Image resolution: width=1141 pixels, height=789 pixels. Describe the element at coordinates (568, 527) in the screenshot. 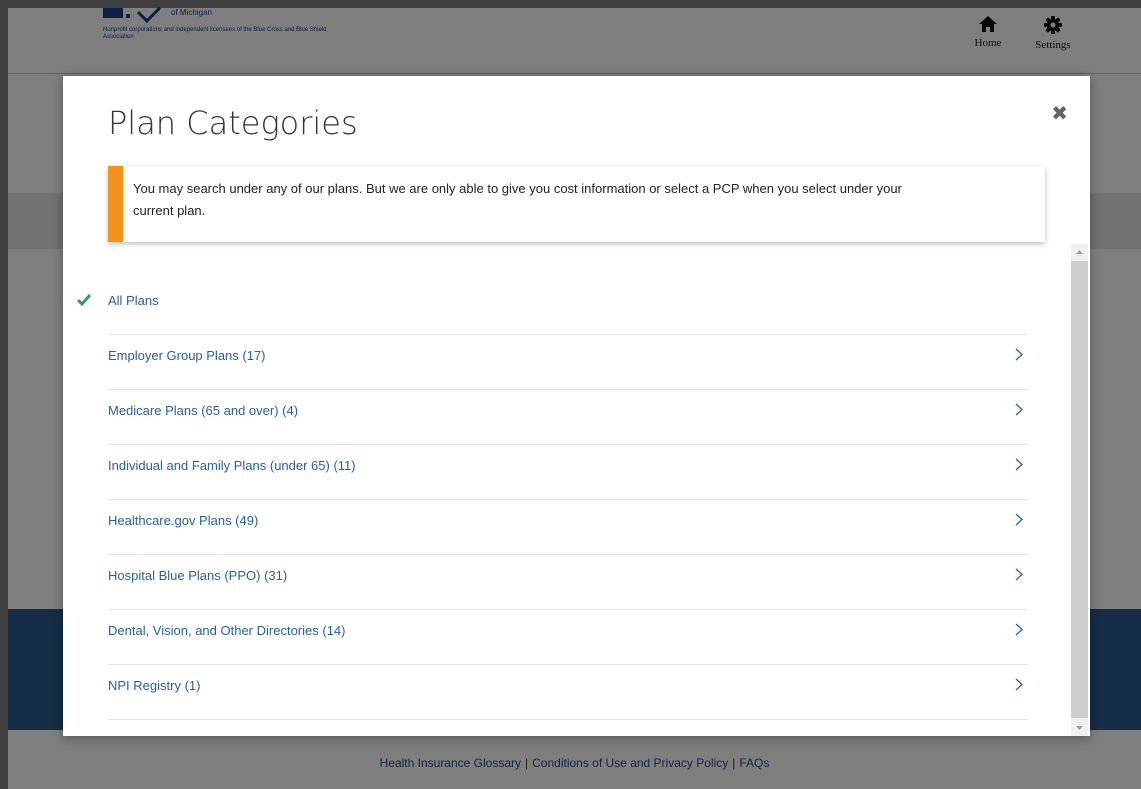

I see `plan-item-healthcare-gov: Healthcare.gov Plans (49)` at that location.